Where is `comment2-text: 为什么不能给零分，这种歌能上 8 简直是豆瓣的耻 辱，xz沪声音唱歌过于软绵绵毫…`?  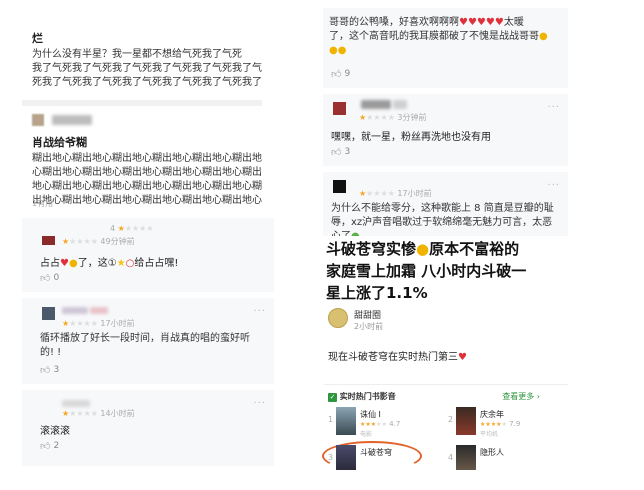 comment2-text: 为什么不能给零分，这种歌能上 8 简直是豆瓣的耻 辱，xz沪声音唱歌过于软绵绵毫… is located at coordinates (442, 220).